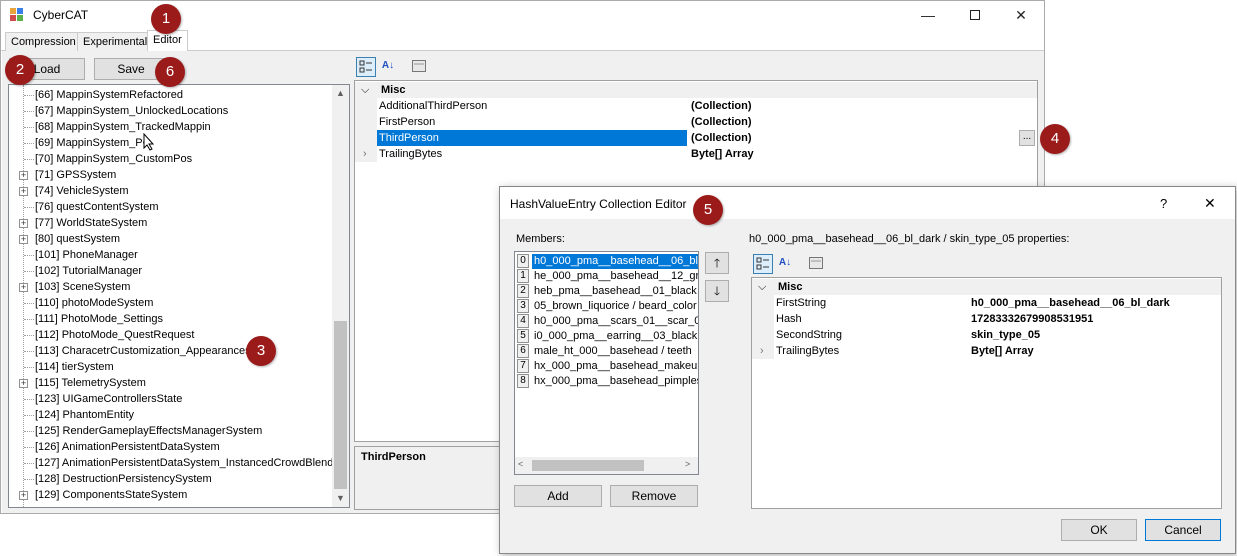 The width and height of the screenshot is (1237, 556). Describe the element at coordinates (523, 261) in the screenshot. I see `member-index: 0` at that location.